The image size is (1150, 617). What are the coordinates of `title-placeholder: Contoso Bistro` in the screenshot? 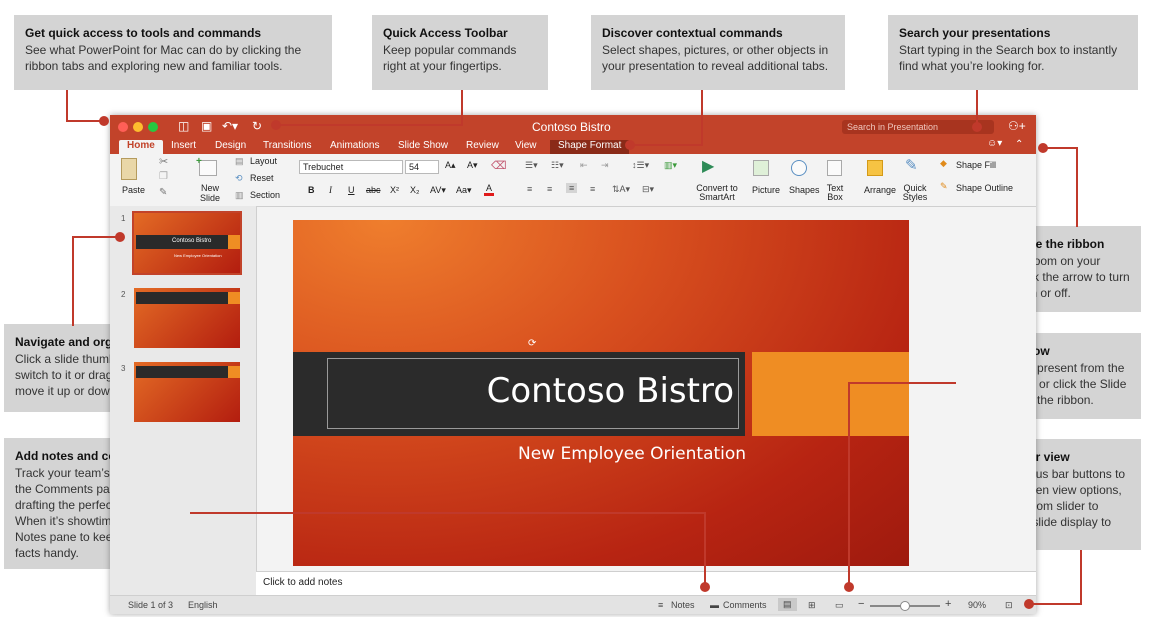 It's located at (533, 393).